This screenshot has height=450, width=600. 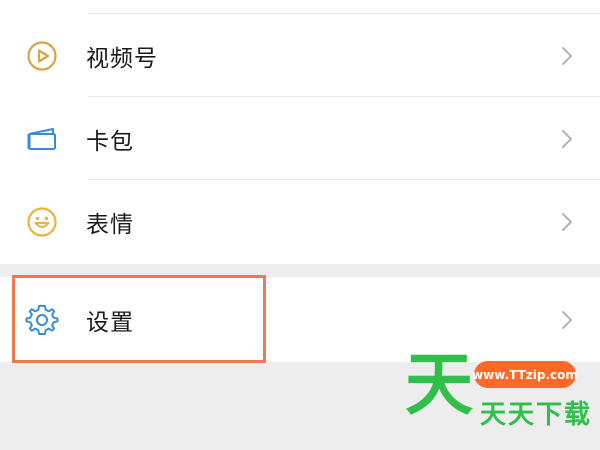 I want to click on video-channel-icon, so click(x=42, y=56).